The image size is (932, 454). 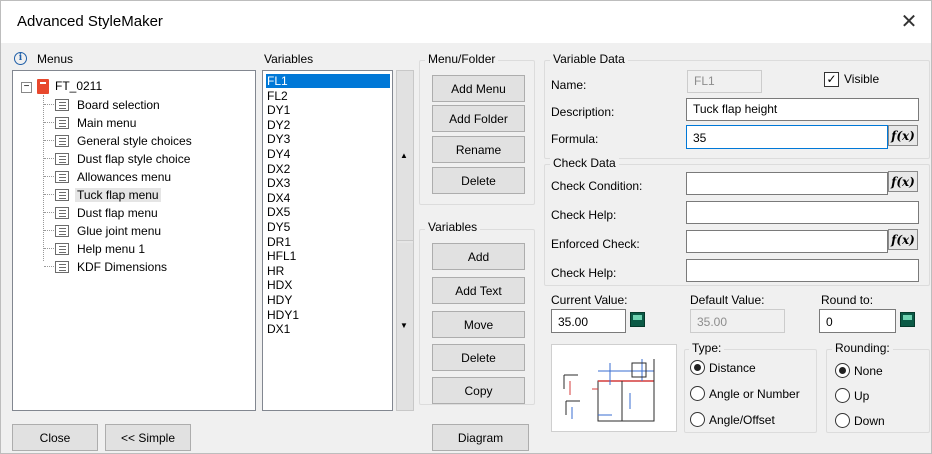 I want to click on tree-item: Dust flap style choice, so click(x=123, y=158).